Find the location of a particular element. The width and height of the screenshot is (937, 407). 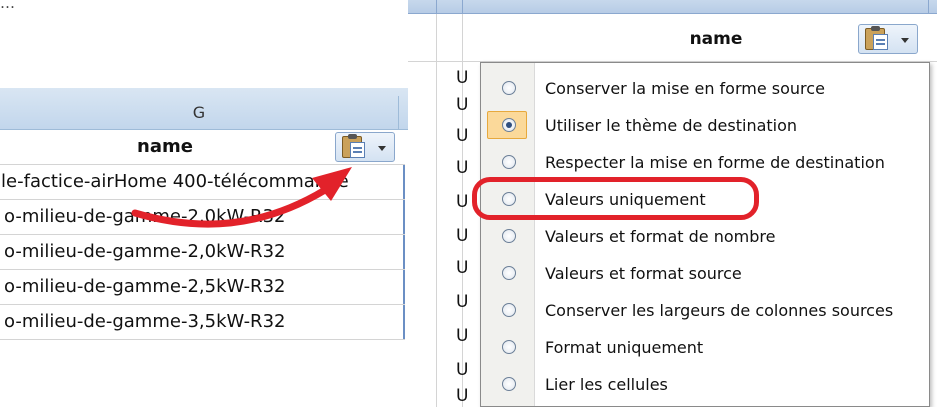

header-cell: name is located at coordinates (202, 147).